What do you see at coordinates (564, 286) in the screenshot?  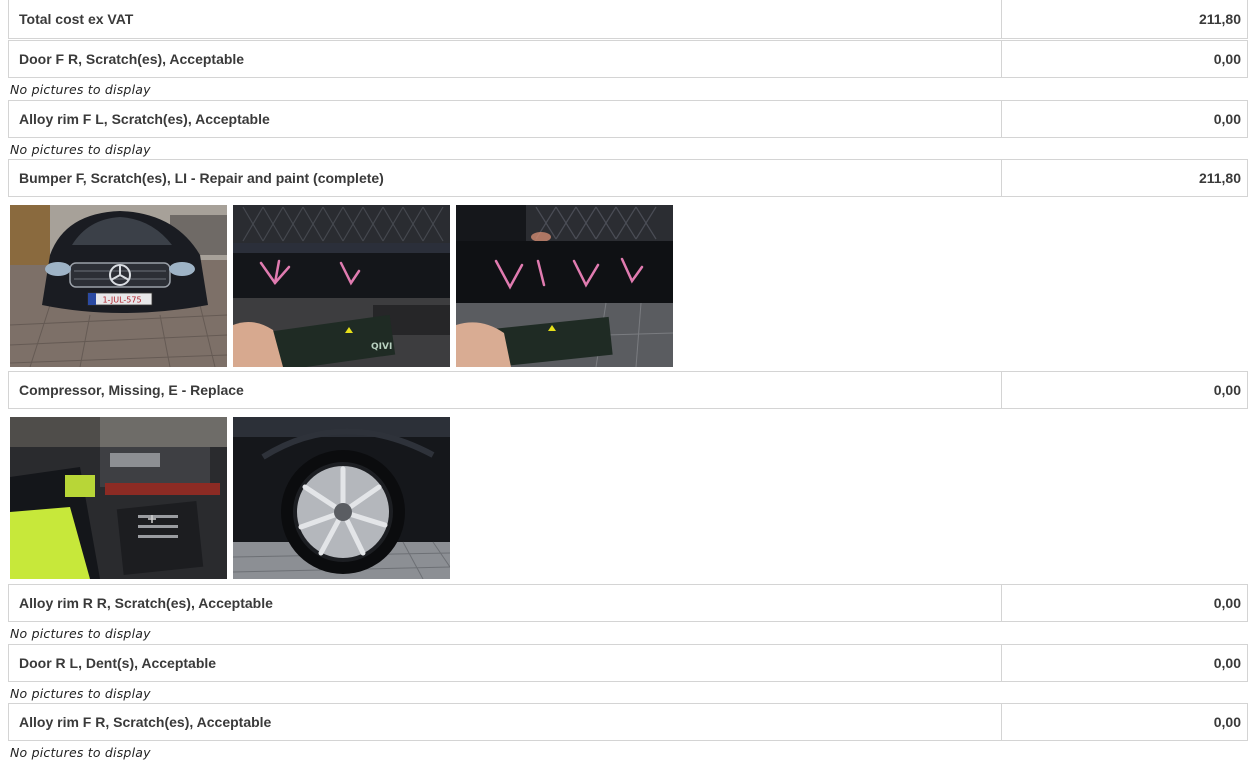 I see `damage-photo-bumper-detail` at bounding box center [564, 286].